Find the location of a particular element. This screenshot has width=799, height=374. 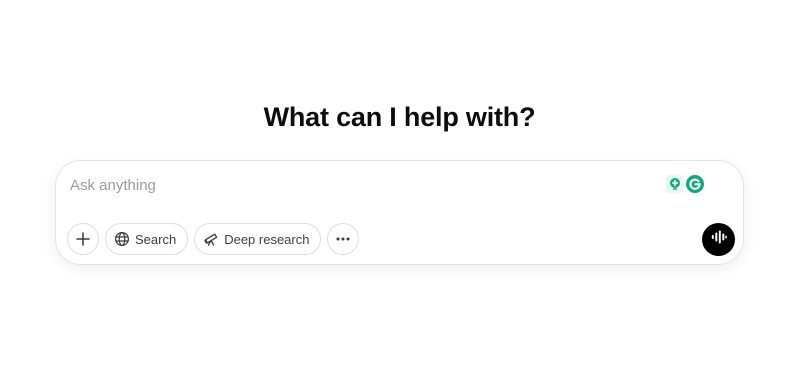

voice-waveform-icon is located at coordinates (719, 239).